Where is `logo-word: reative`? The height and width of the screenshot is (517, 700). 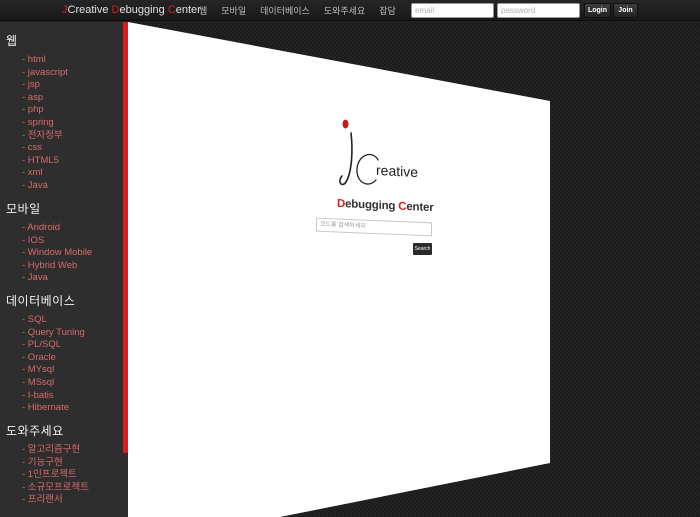
logo-word: reative is located at coordinates (397, 171).